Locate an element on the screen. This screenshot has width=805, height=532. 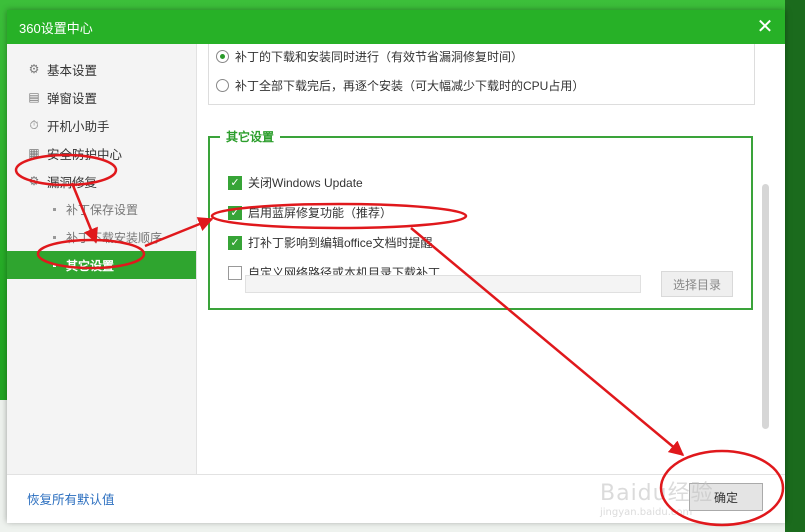
sidebar-item-boot-assistant: ⏱ 开机小助手 is located at coordinates (101, 125).